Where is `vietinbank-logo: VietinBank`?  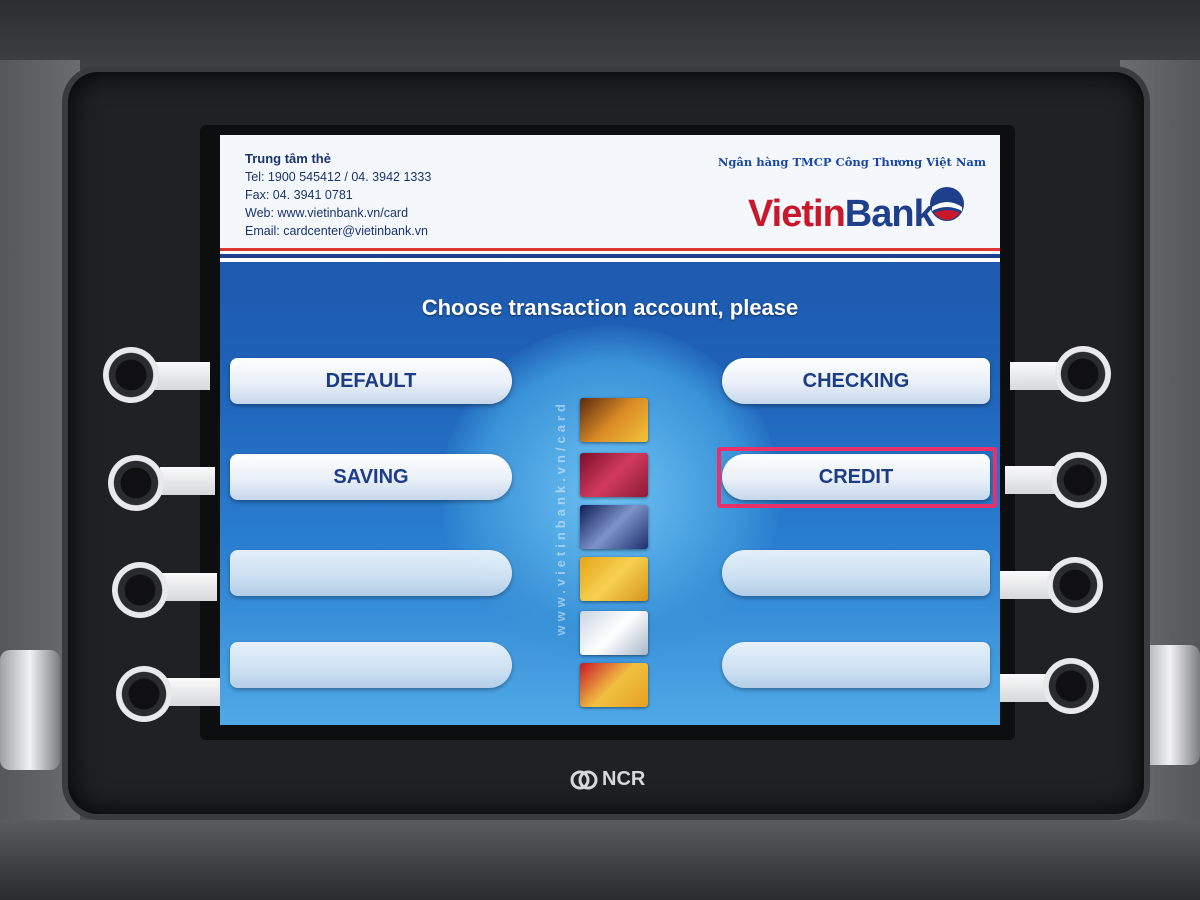 vietinbank-logo: VietinBank is located at coordinates (841, 214).